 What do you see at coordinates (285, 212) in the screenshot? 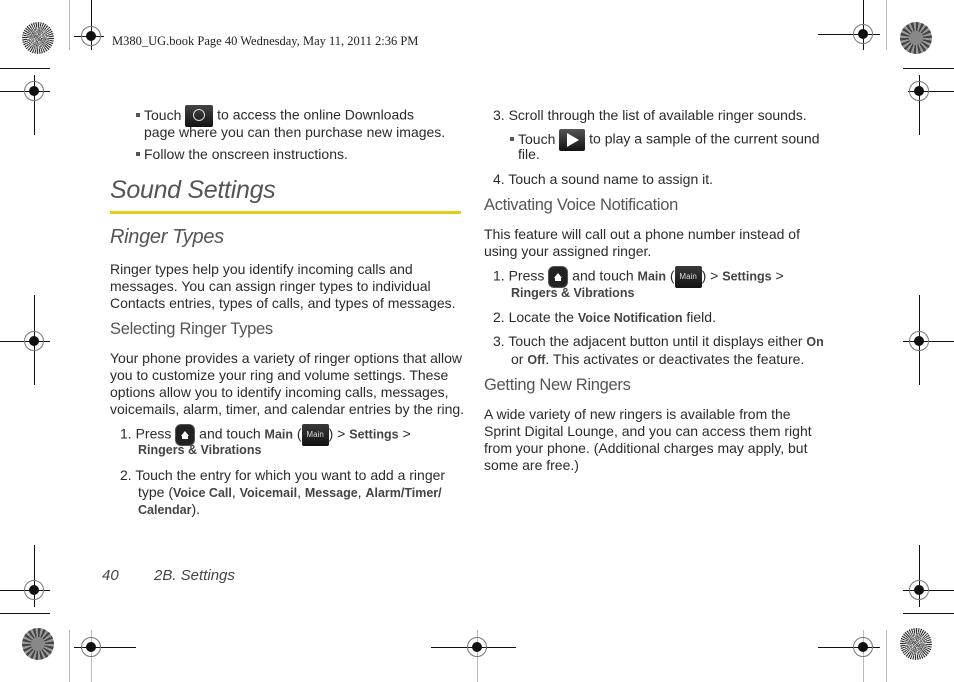
I see `section-rule` at bounding box center [285, 212].